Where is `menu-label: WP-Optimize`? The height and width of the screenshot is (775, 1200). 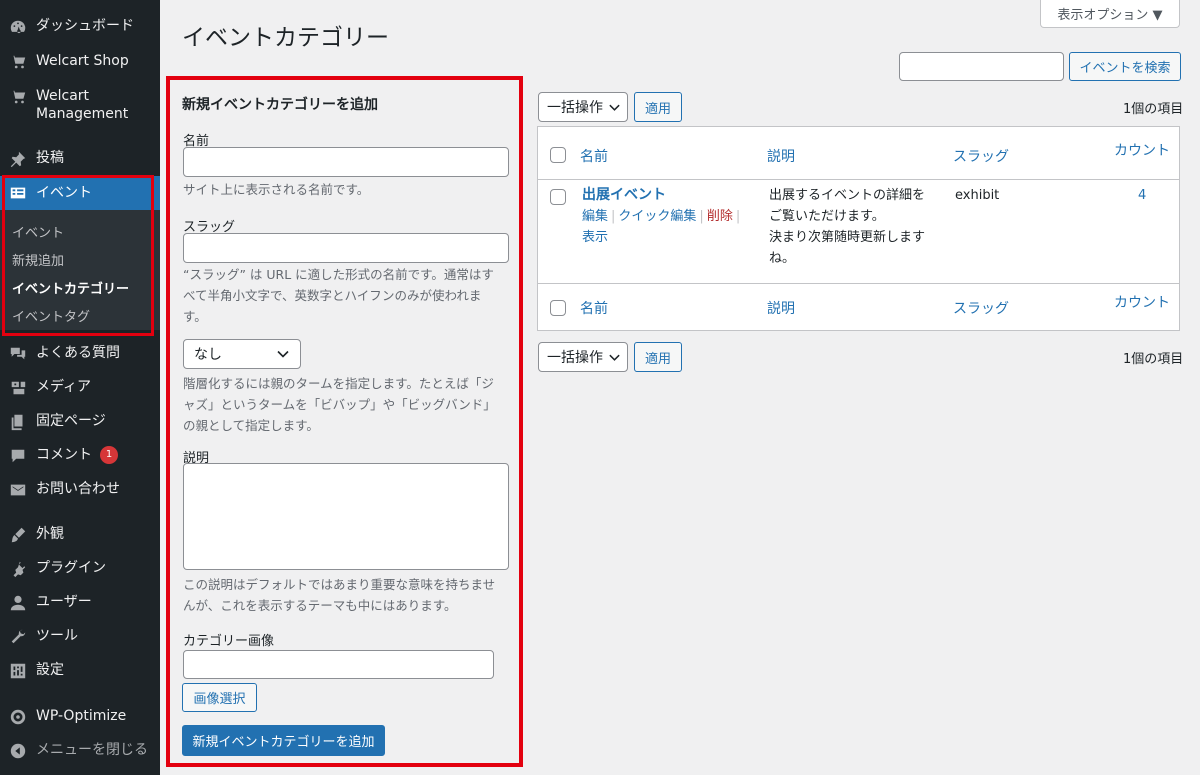
menu-label: WP-Optimize is located at coordinates (81, 716).